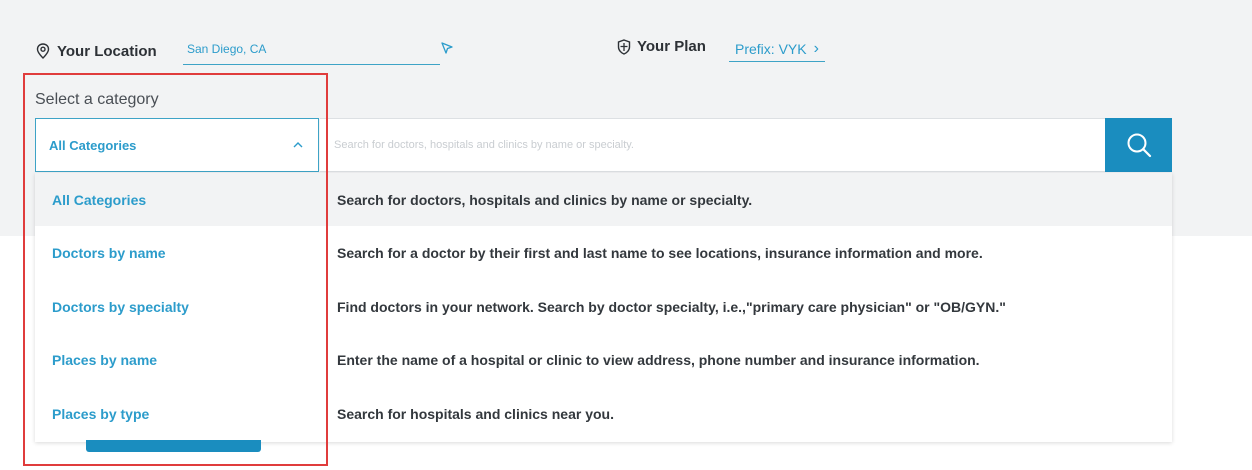  I want to click on plan-label: Your Plan, so click(671, 46).